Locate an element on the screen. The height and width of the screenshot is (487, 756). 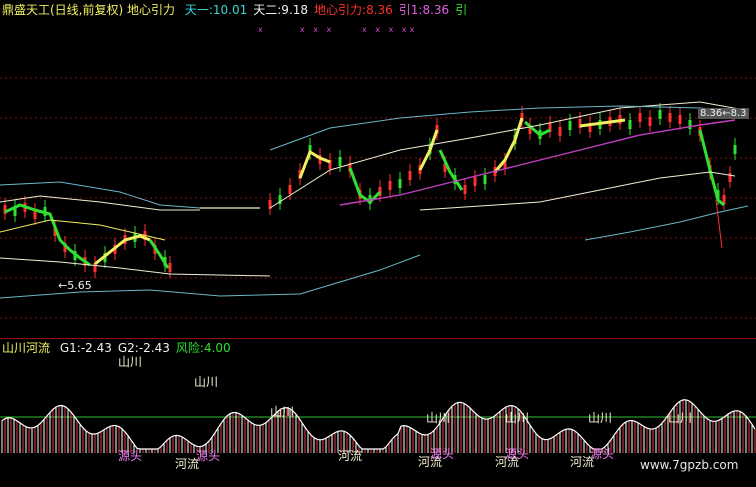
stock-title: 鼎盛天工(日线,前复权) is located at coordinates (63, 10).